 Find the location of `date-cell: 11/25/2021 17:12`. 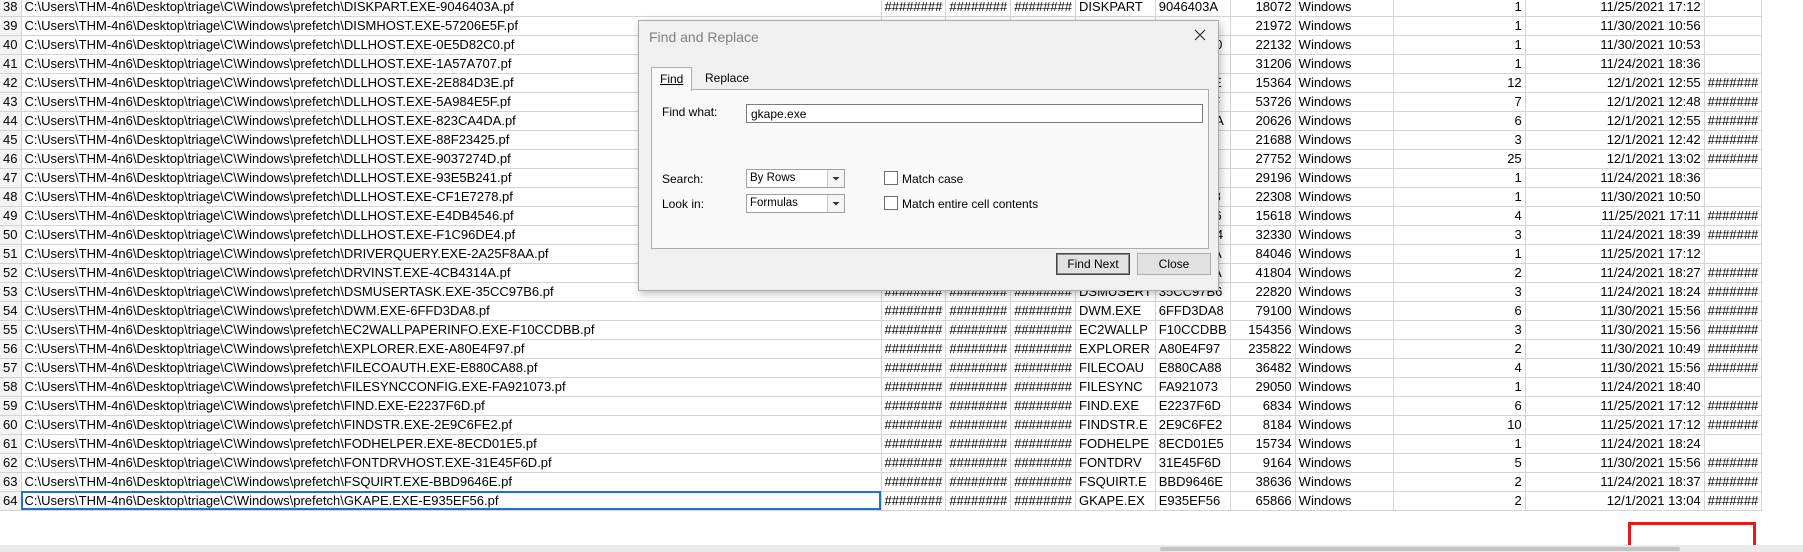

date-cell: 11/25/2021 17:12 is located at coordinates (1615, 8).